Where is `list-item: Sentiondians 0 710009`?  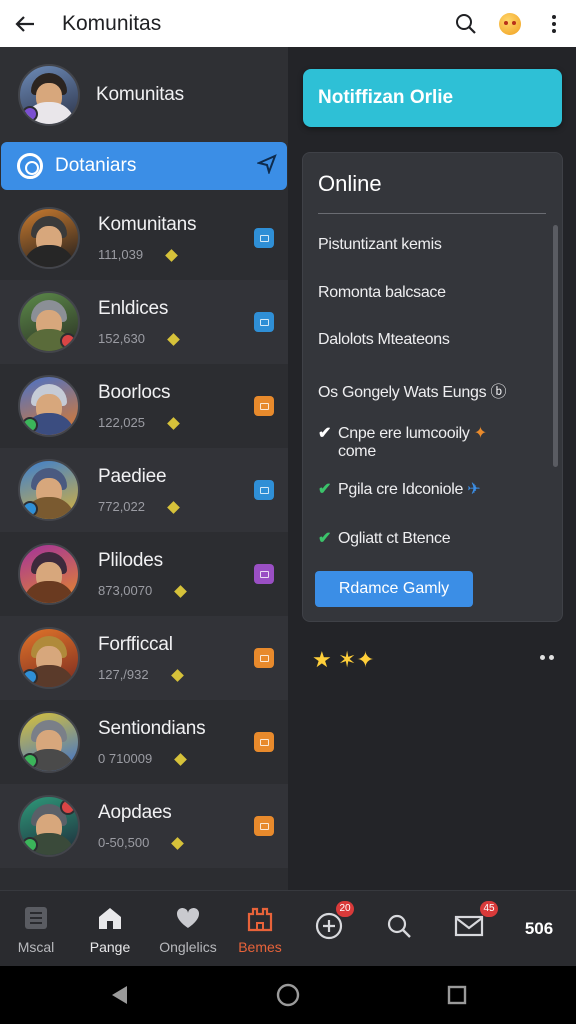
list-item: Sentiondians 0 710009 is located at coordinates (144, 742).